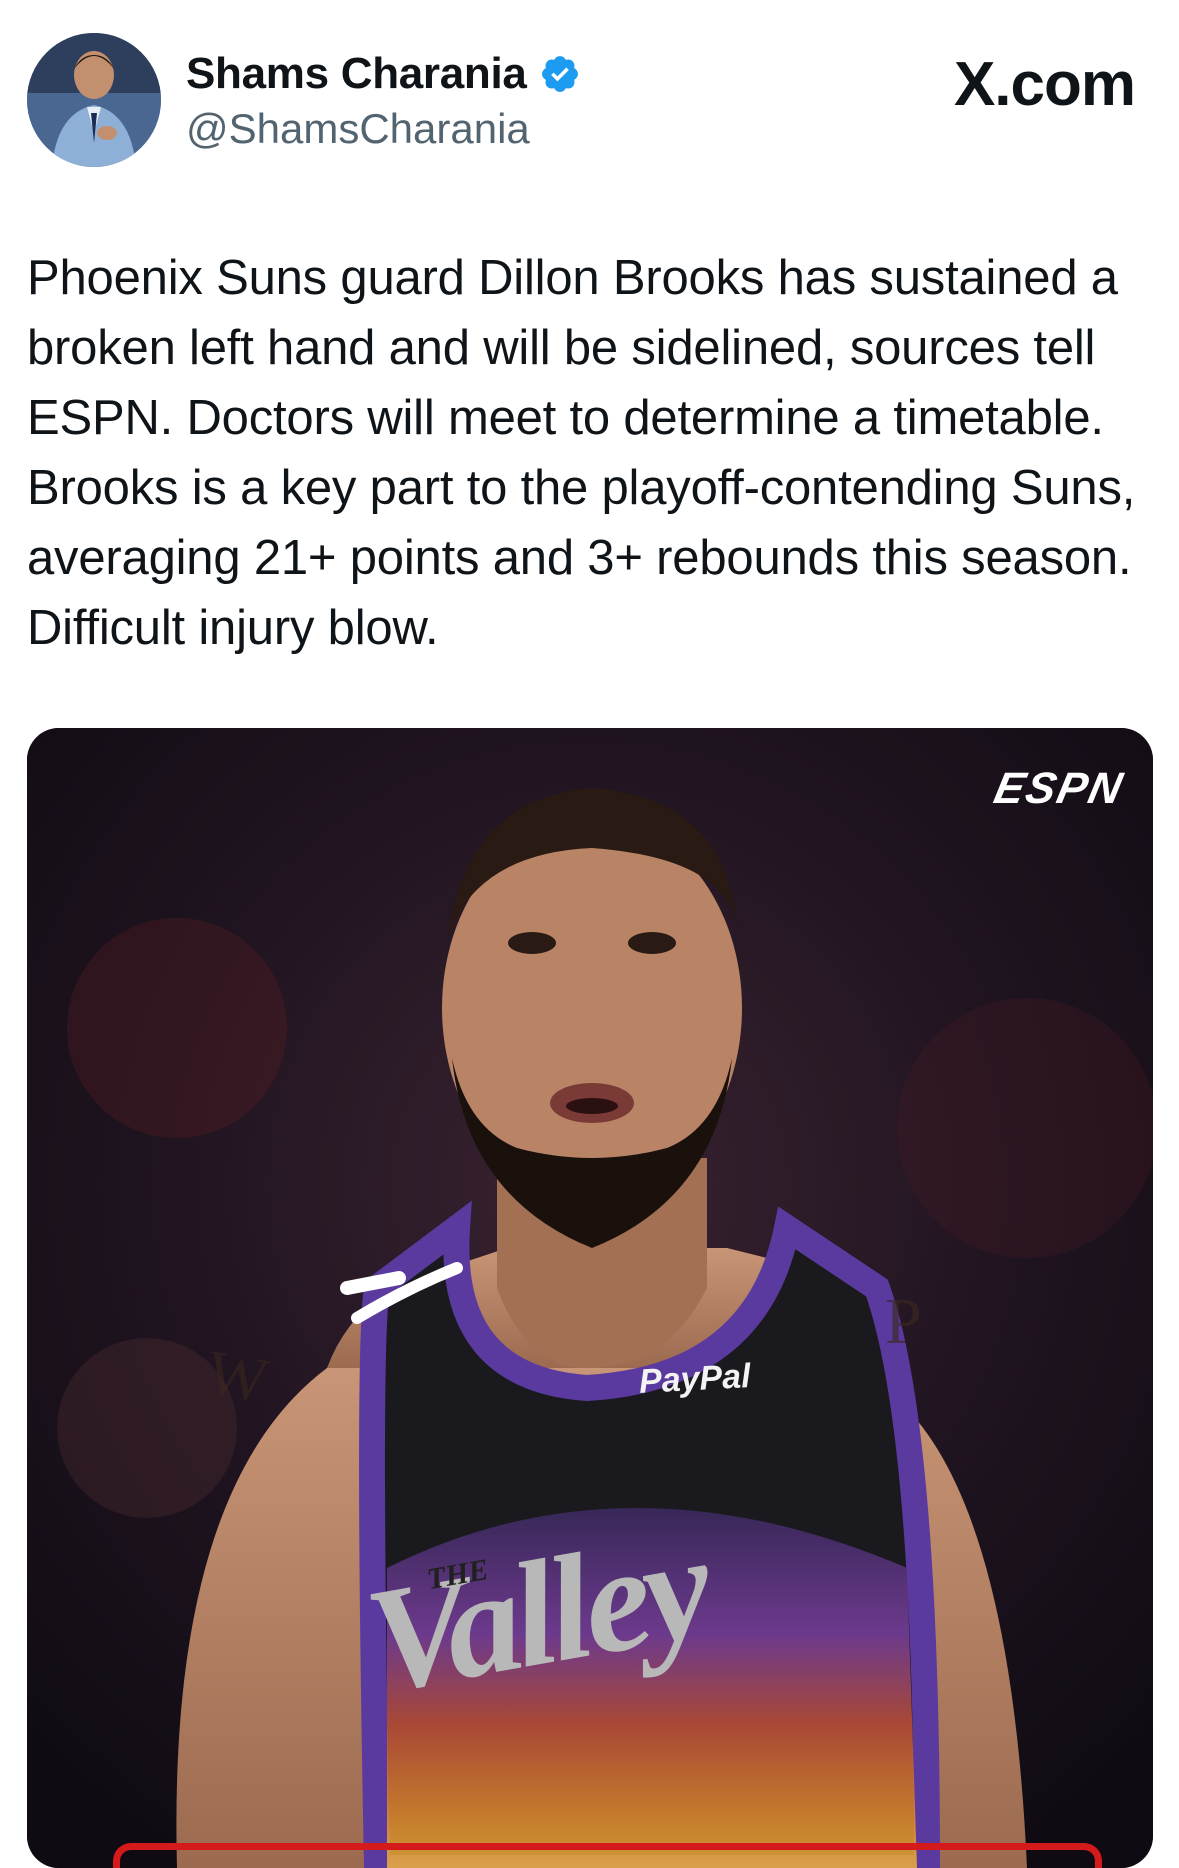 This screenshot has width=1179, height=1868. Describe the element at coordinates (356, 74) in the screenshot. I see `author-display-name: Shams Charania` at that location.